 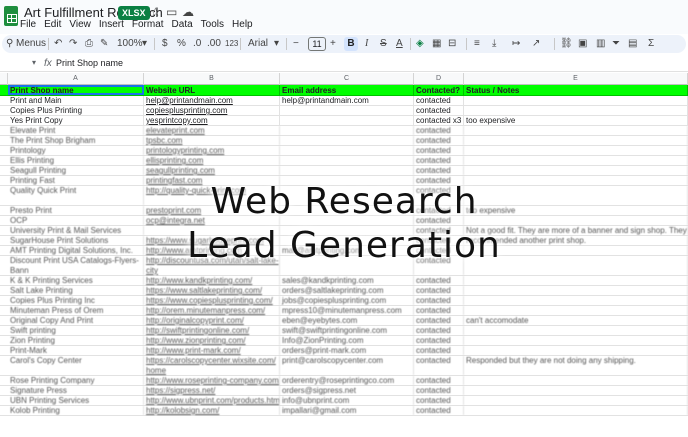 What do you see at coordinates (212, 250) in the screenshot?
I see `cell-website: http://www.amtprinting.com` at bounding box center [212, 250].